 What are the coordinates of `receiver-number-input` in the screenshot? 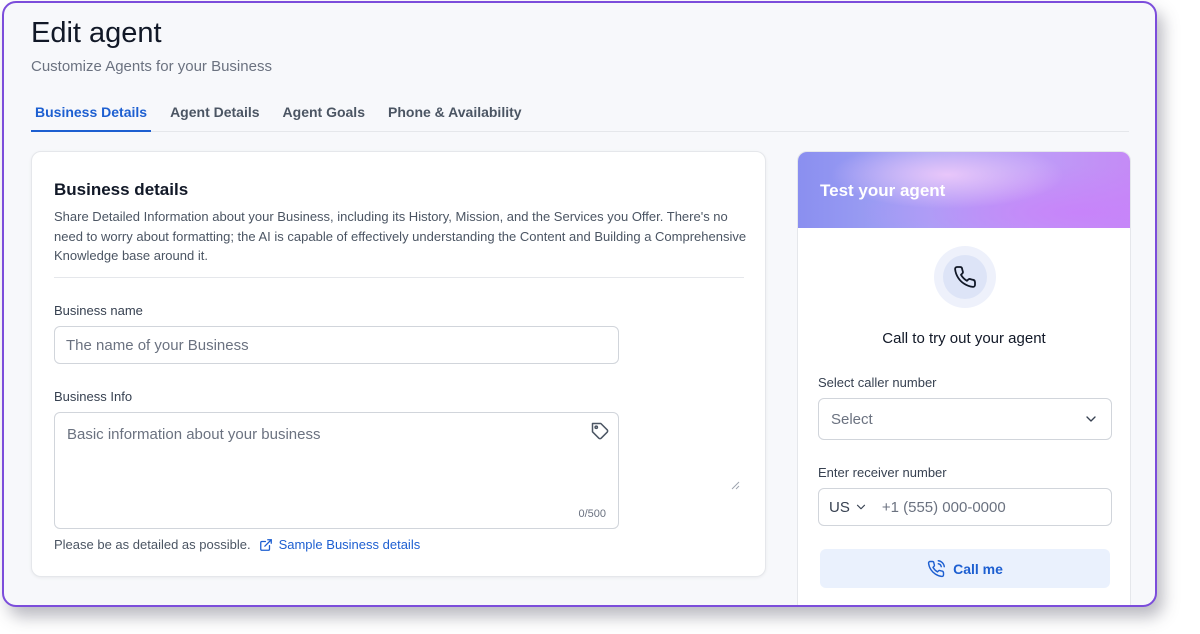 It's located at (992, 507).